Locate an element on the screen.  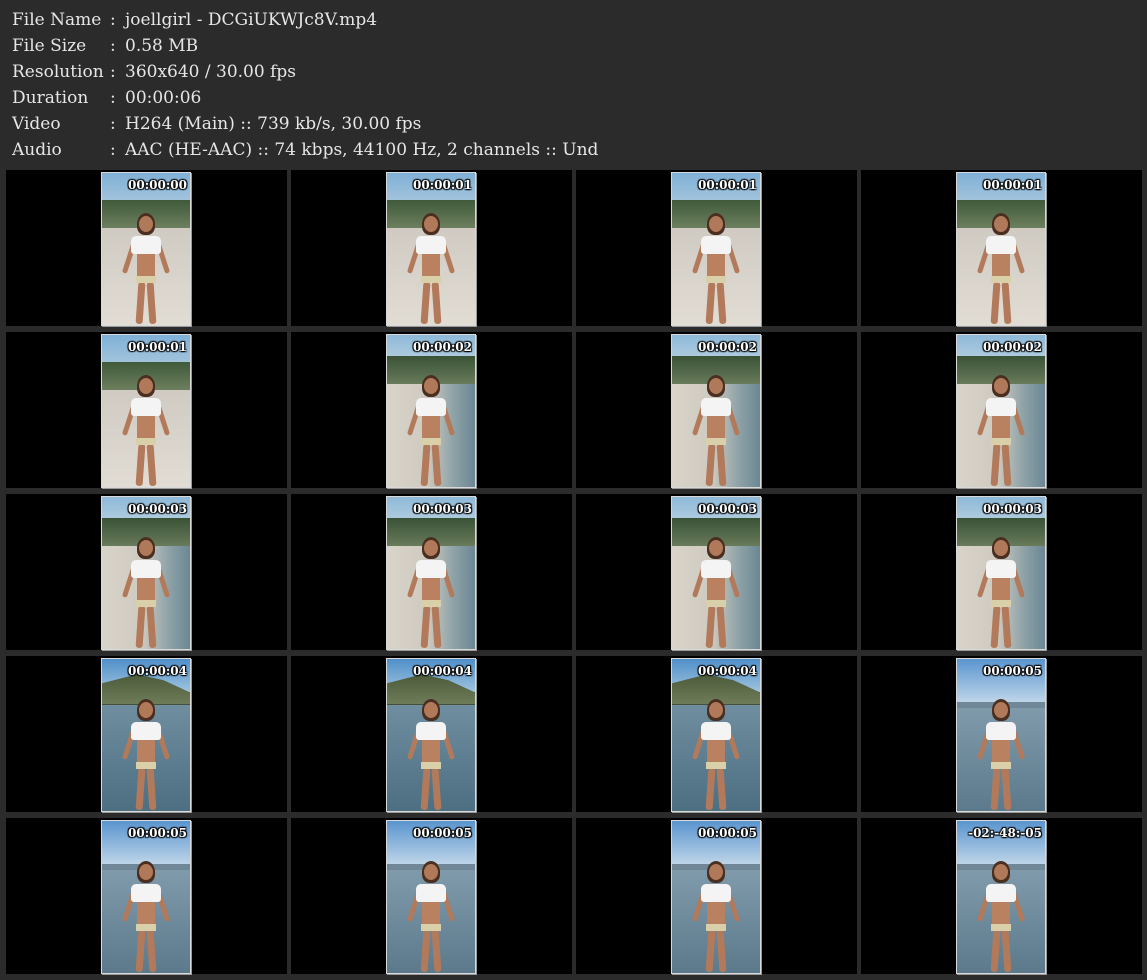
video-frame-thumbnail: -02:-48:-05 is located at coordinates (1001, 897).